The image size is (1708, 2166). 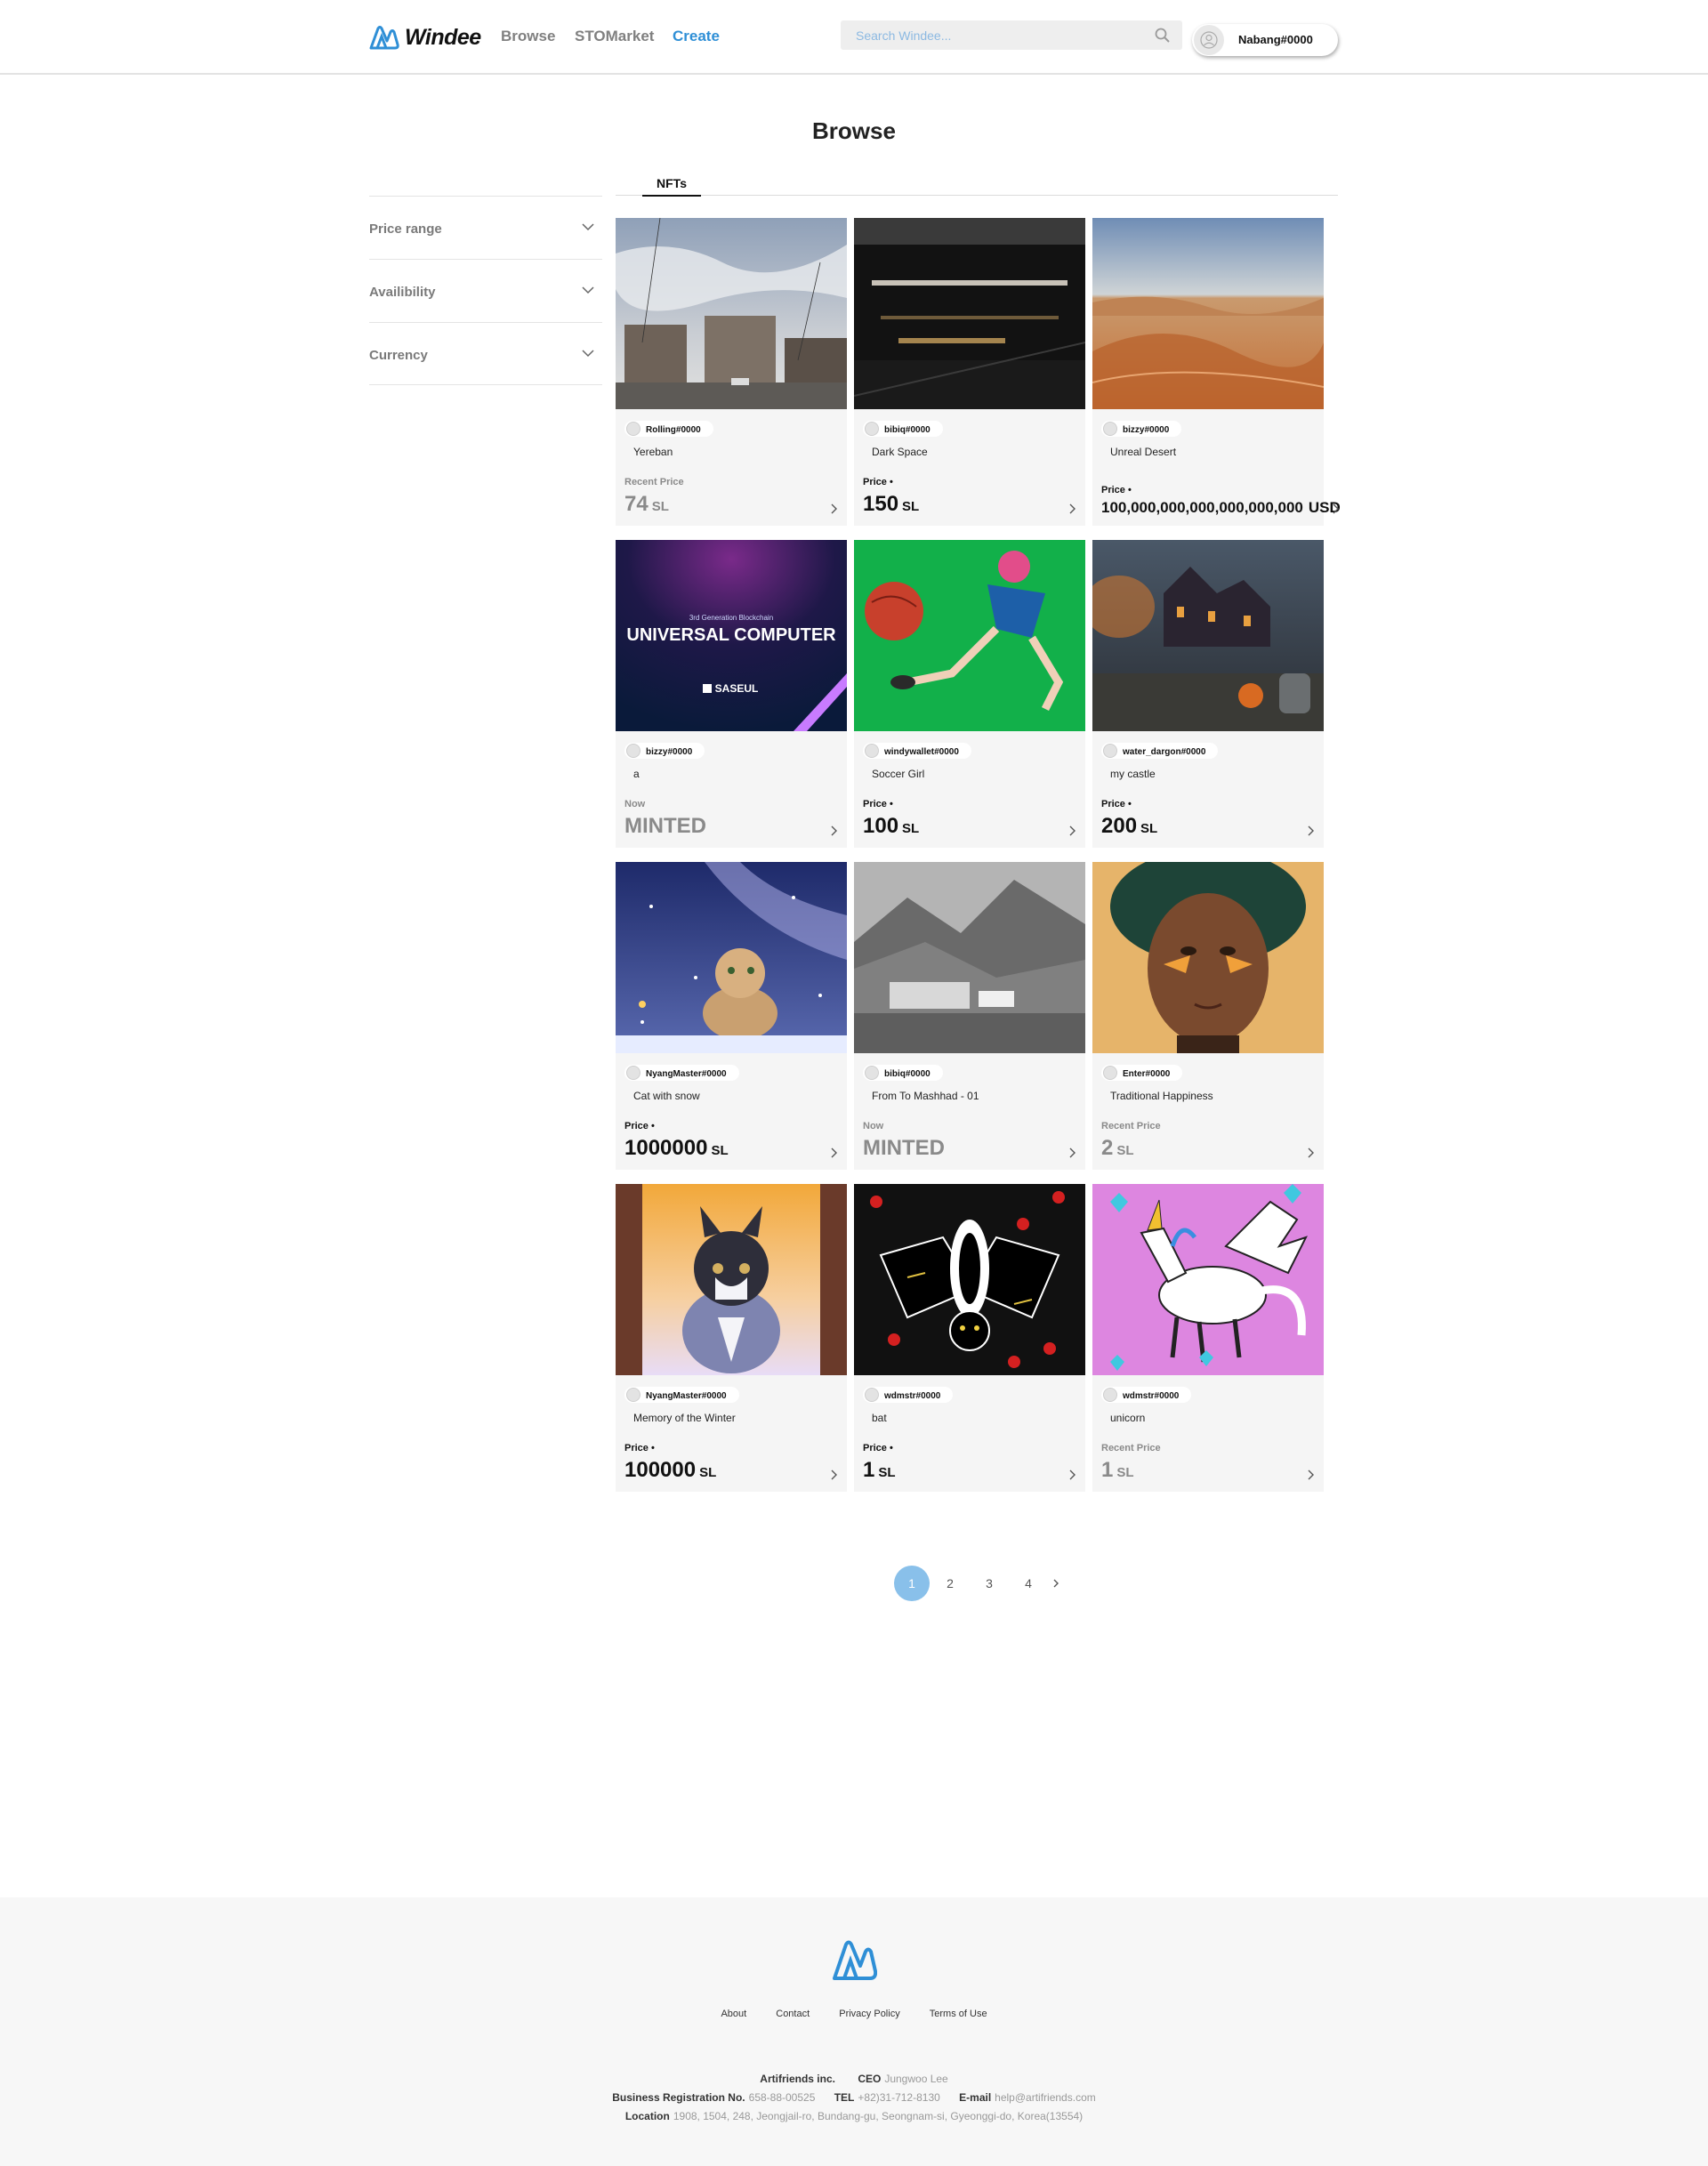 What do you see at coordinates (485, 227) in the screenshot?
I see `filter-price-range: Price range` at bounding box center [485, 227].